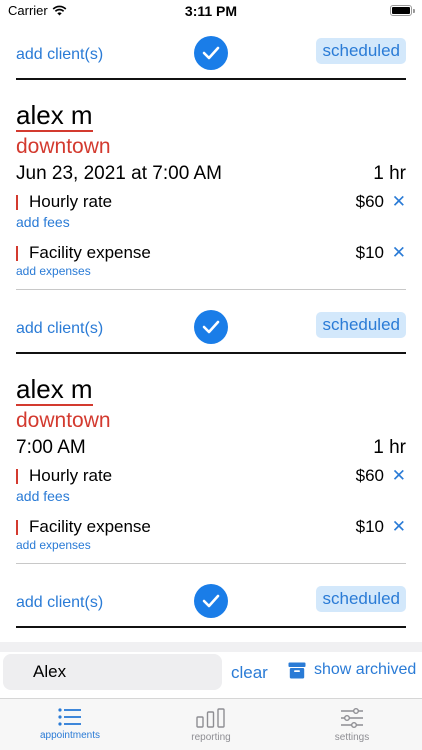 This screenshot has width=422, height=750. What do you see at coordinates (210, 718) in the screenshot?
I see `bar-chart-icon` at bounding box center [210, 718].